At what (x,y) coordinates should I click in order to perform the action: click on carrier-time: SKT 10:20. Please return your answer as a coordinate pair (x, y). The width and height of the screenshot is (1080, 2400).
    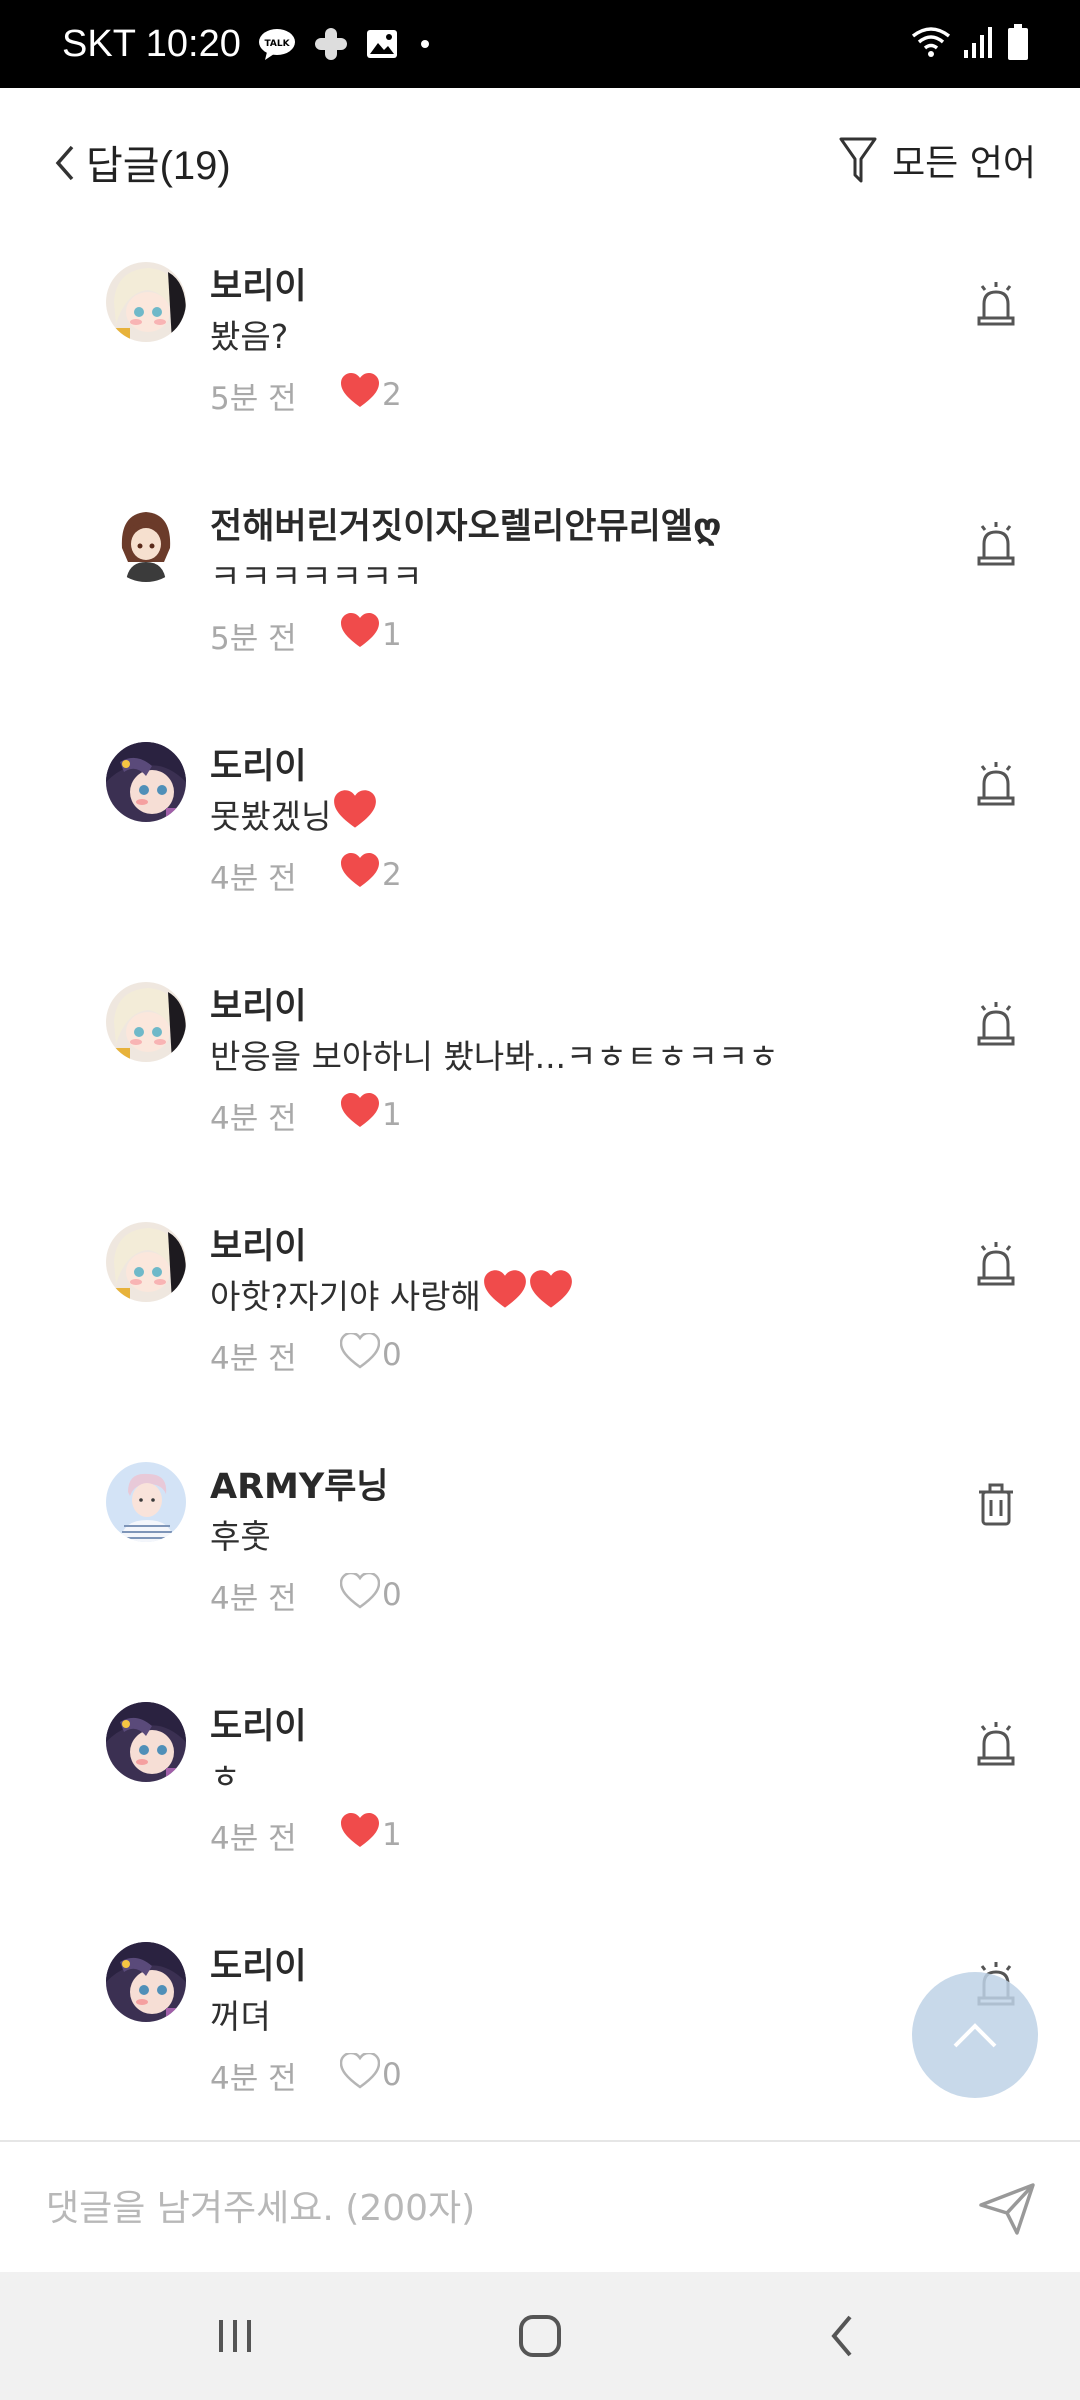
    Looking at the image, I should click on (151, 43).